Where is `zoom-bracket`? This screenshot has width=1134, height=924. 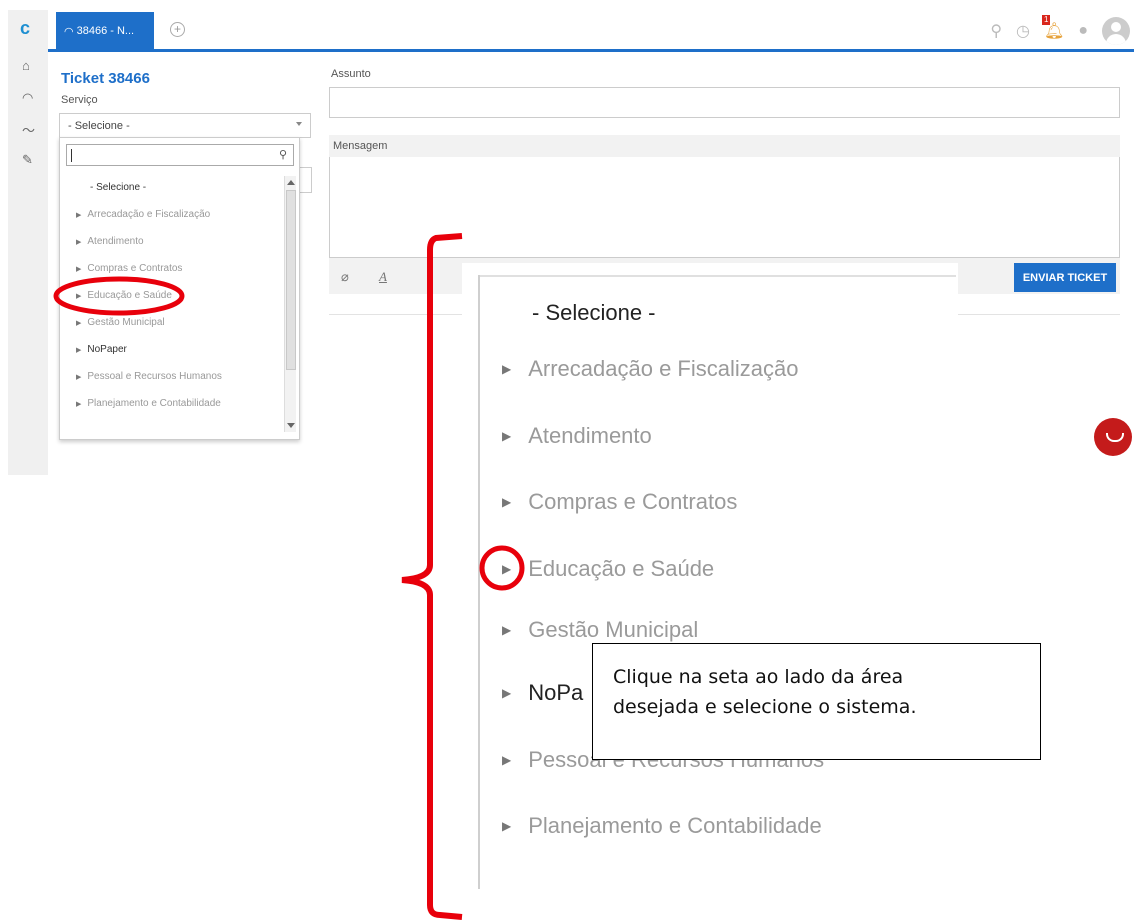
zoom-bracket is located at coordinates (432, 576).